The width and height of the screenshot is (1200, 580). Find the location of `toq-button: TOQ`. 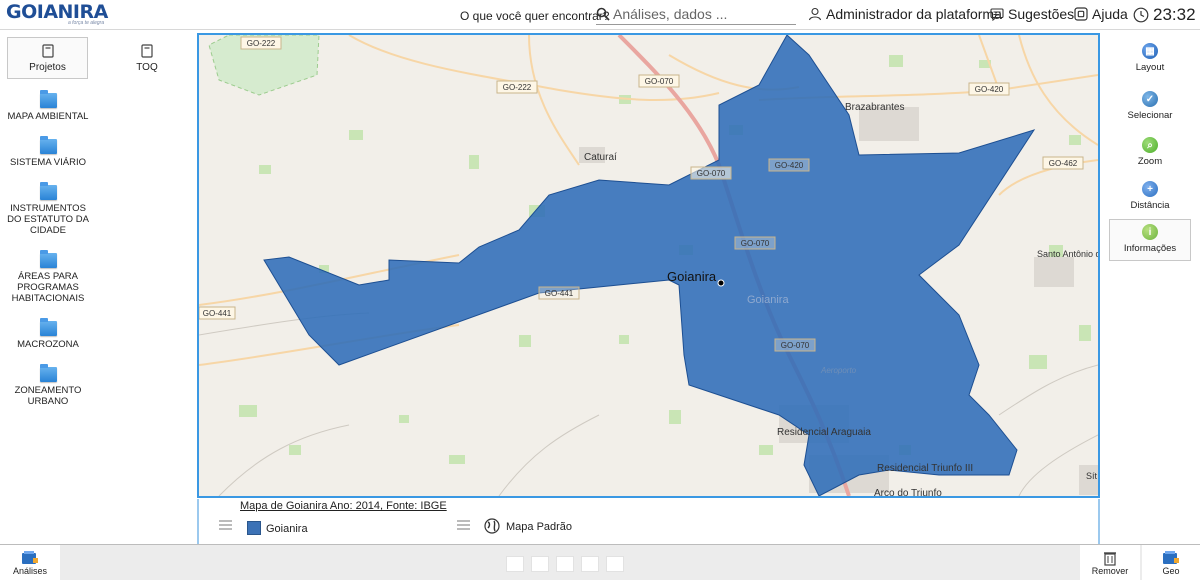

toq-button: TOQ is located at coordinates (147, 58).